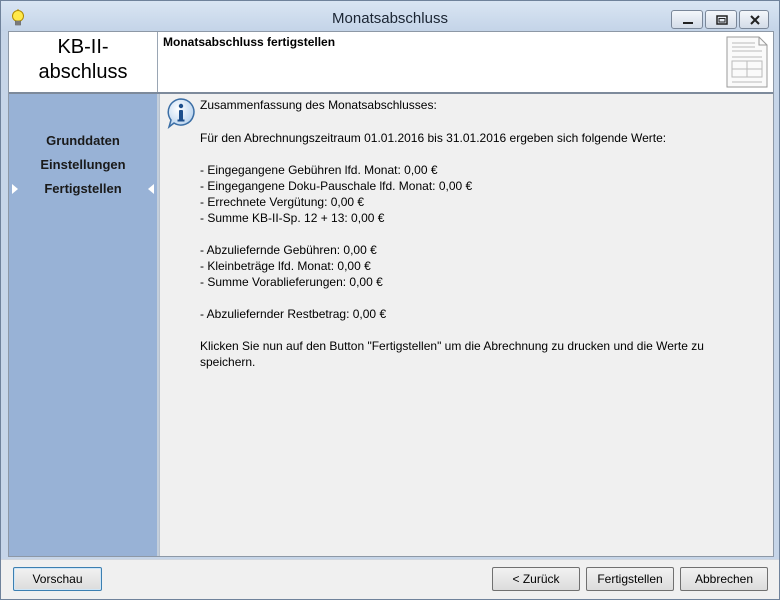 Image resolution: width=780 pixels, height=600 pixels. I want to click on close-button, so click(754, 19).